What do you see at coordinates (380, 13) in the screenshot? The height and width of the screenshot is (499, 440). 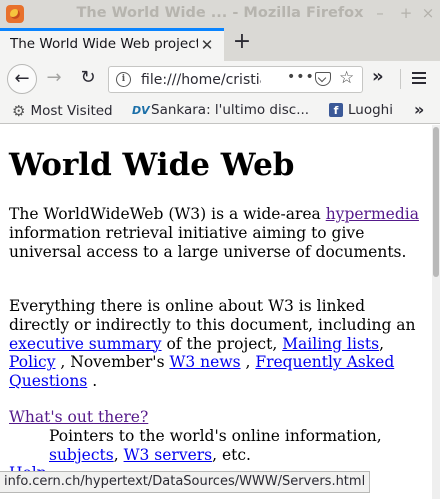 I see `minimize-icon: –` at bounding box center [380, 13].